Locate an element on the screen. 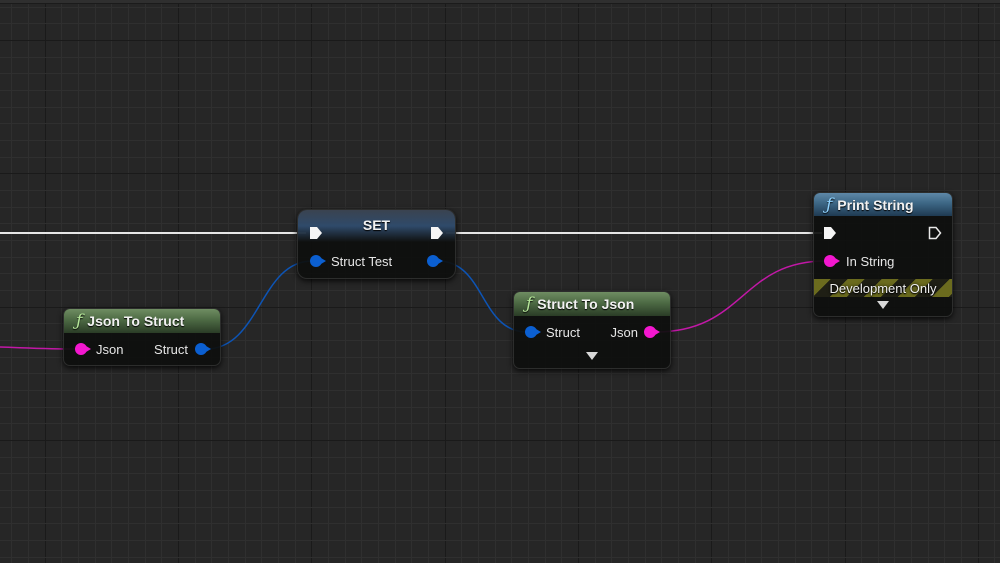  json-input-pin is located at coordinates (83, 349).